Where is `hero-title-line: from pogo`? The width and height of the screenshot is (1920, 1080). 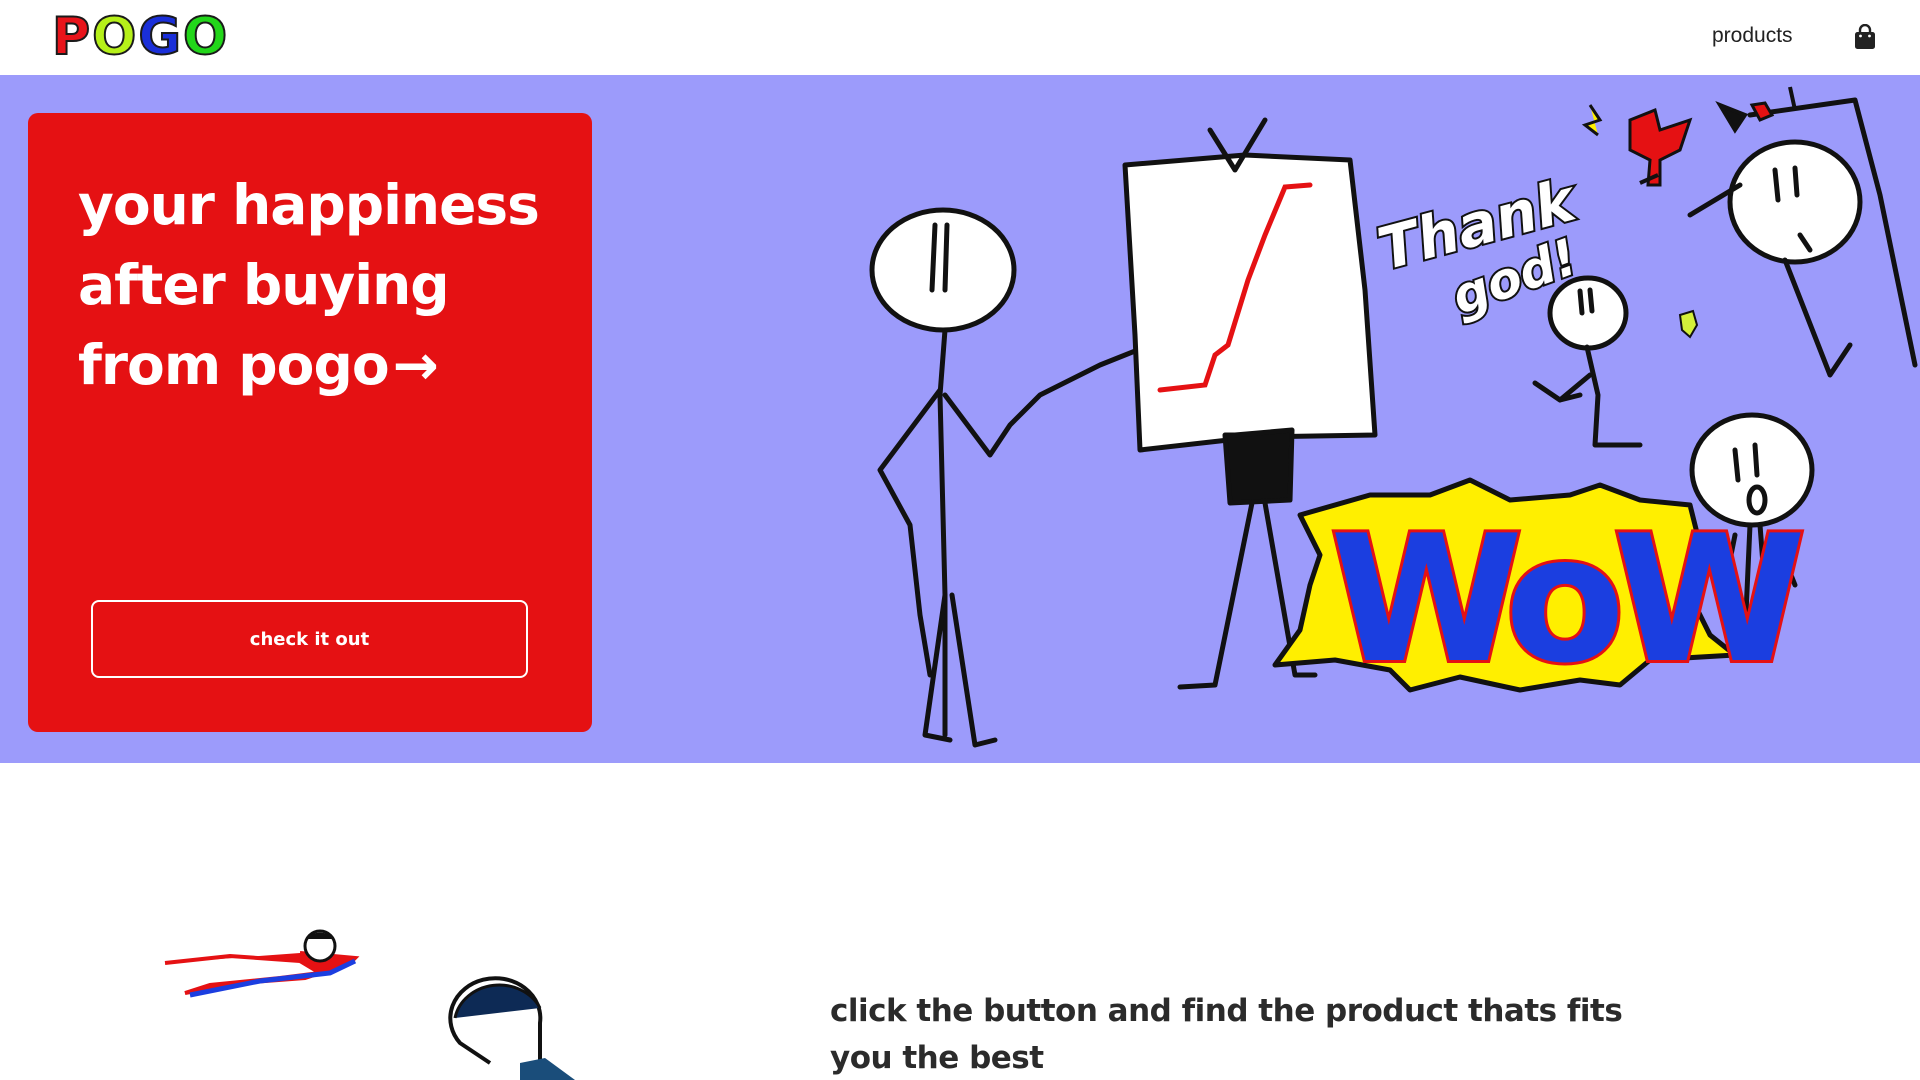
hero-title-line: from pogo is located at coordinates (234, 365).